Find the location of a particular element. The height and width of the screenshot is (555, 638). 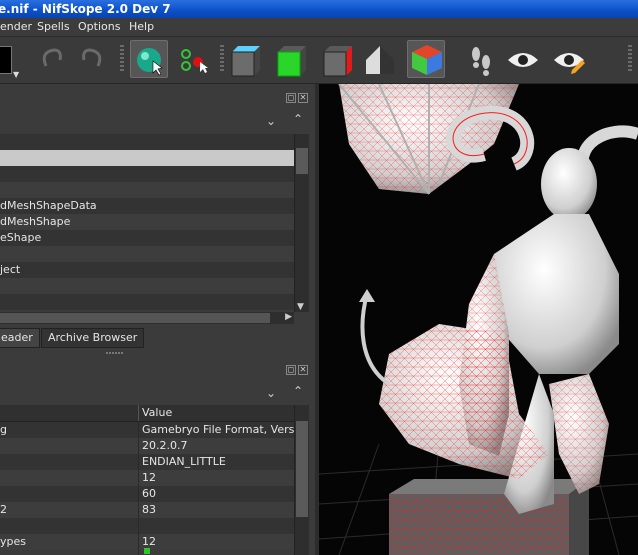

scroll-down-icon: ▼ is located at coordinates (300, 307).